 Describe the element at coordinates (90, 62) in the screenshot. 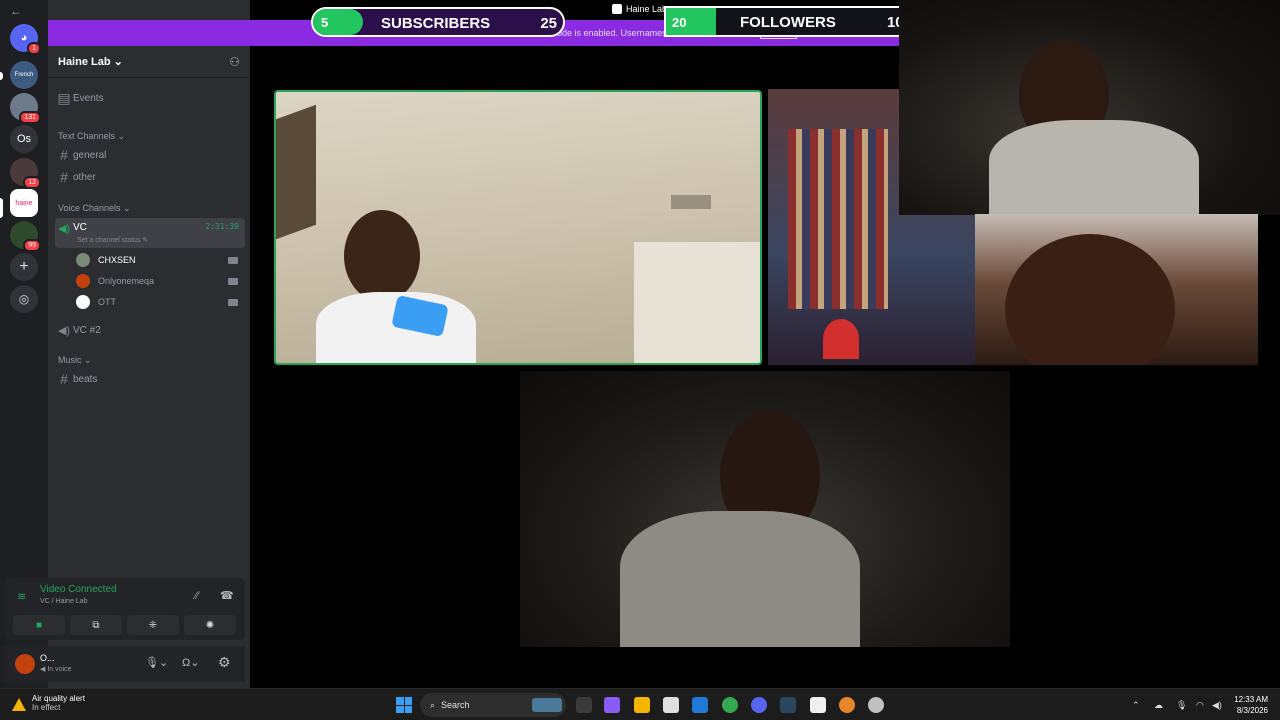

I see `server-name: Haine Lab ⌄` at that location.